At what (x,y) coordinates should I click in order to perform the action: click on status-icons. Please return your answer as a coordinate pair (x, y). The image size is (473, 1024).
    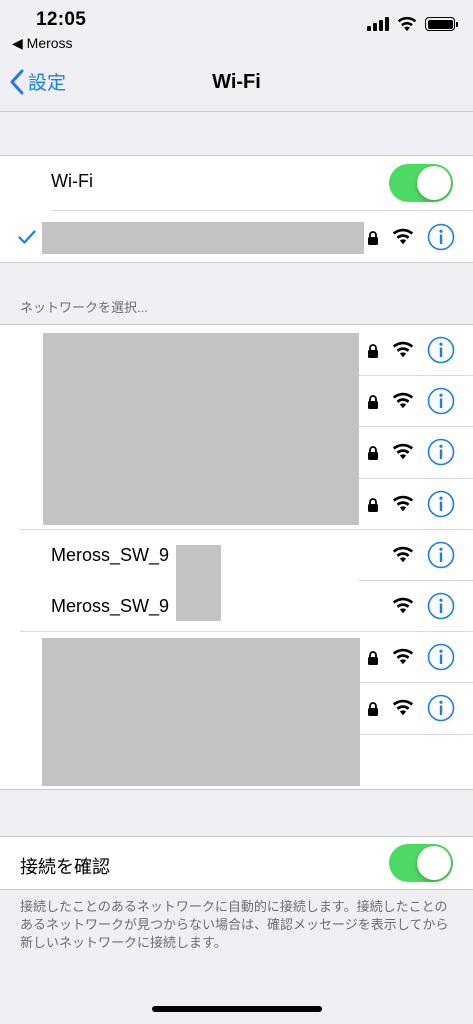
    Looking at the image, I should click on (412, 24).